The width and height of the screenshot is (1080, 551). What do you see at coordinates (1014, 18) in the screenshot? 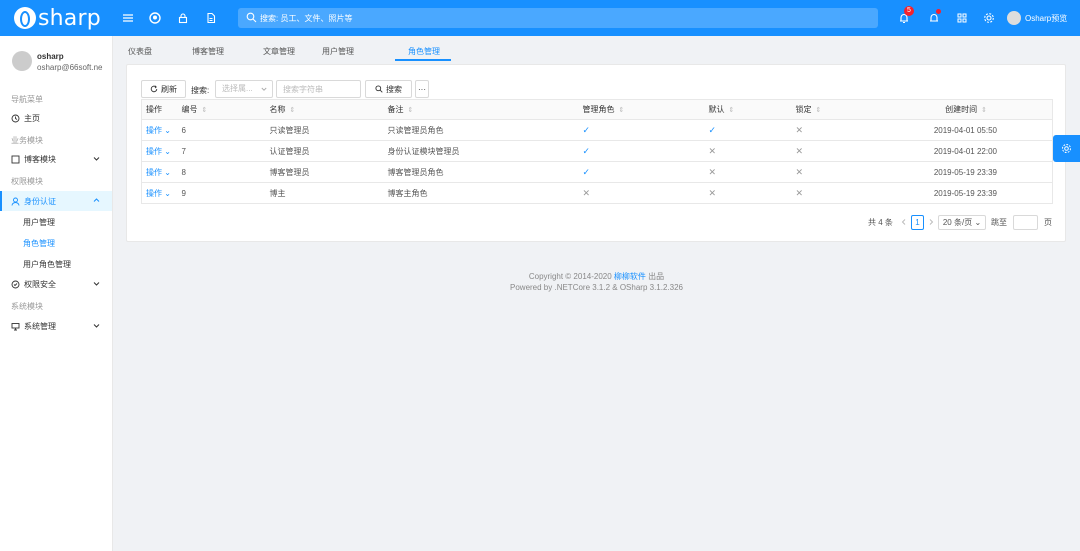
I see `user-avatar` at bounding box center [1014, 18].